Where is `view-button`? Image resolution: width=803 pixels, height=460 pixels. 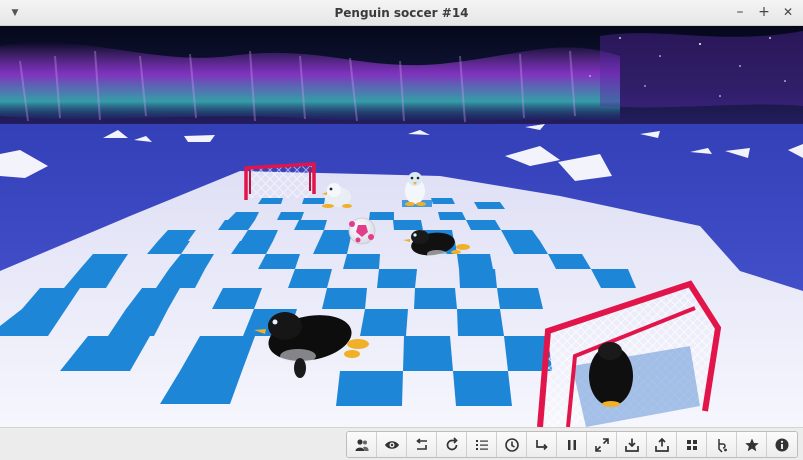 view-button is located at coordinates (392, 444).